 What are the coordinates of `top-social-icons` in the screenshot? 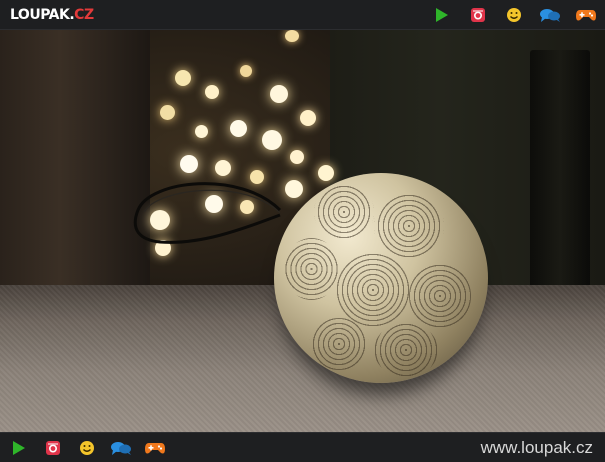 It's located at (514, 15).